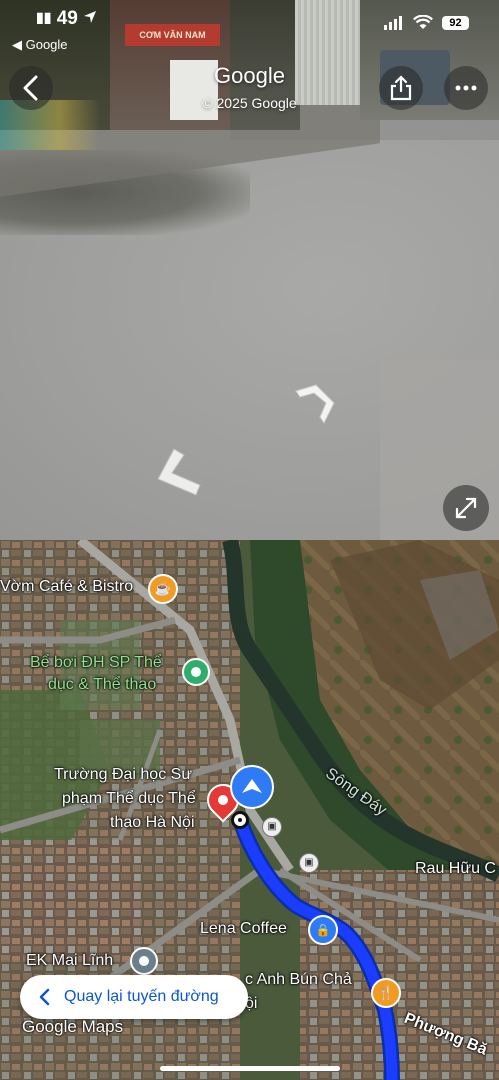  What do you see at coordinates (249, 103) in the screenshot?
I see `copyright-text: © 2025 Google` at bounding box center [249, 103].